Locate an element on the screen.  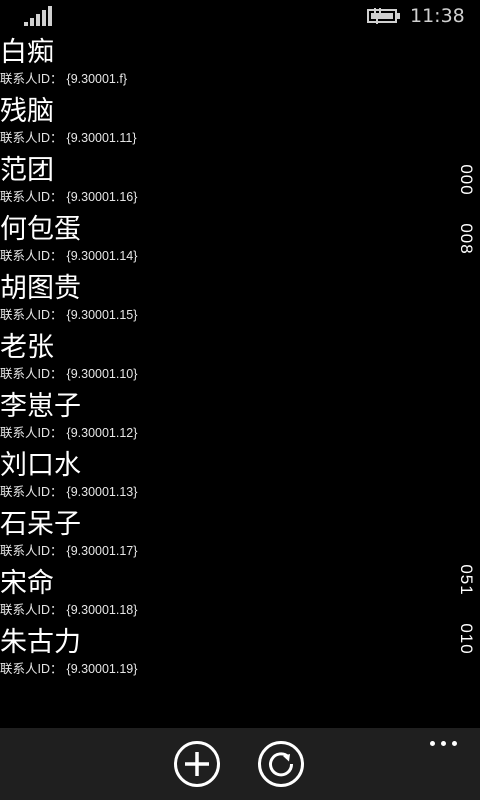
contact-item: 何包蛋 联系人ID： {9.30001.14} is located at coordinates (220, 242).